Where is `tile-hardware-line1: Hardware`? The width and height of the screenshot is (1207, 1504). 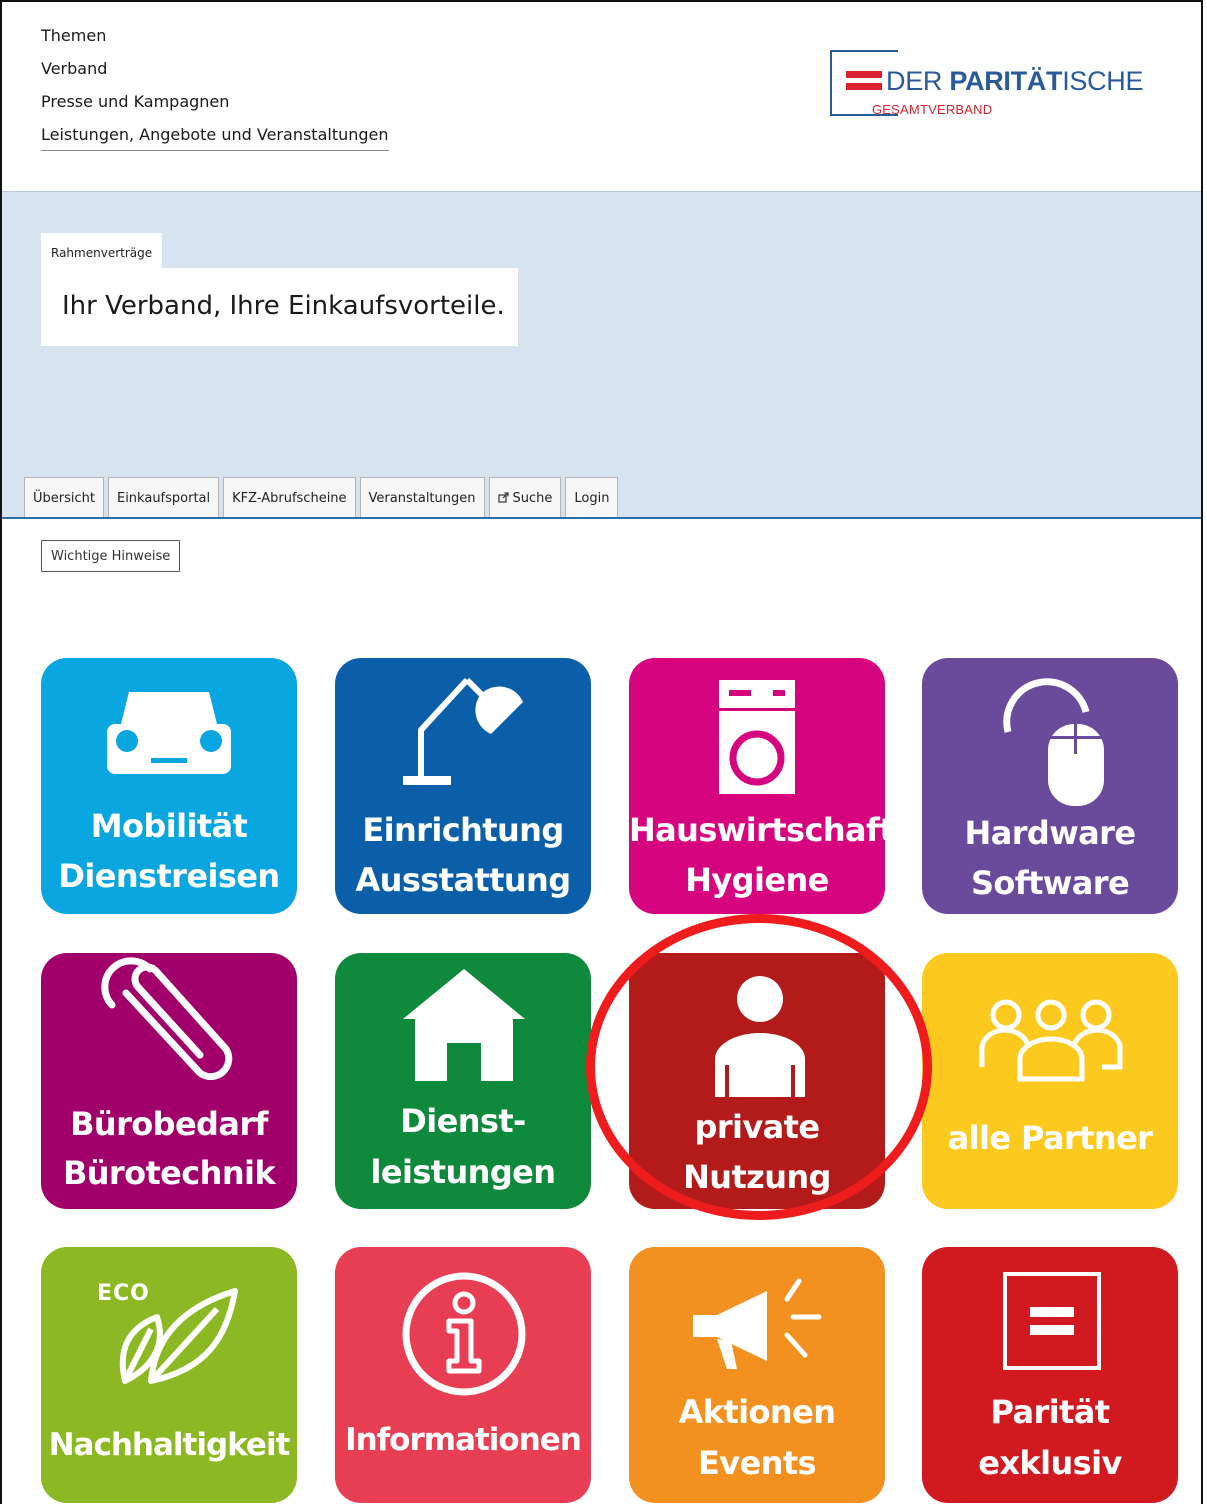
tile-hardware-line1: Hardware is located at coordinates (1050, 833).